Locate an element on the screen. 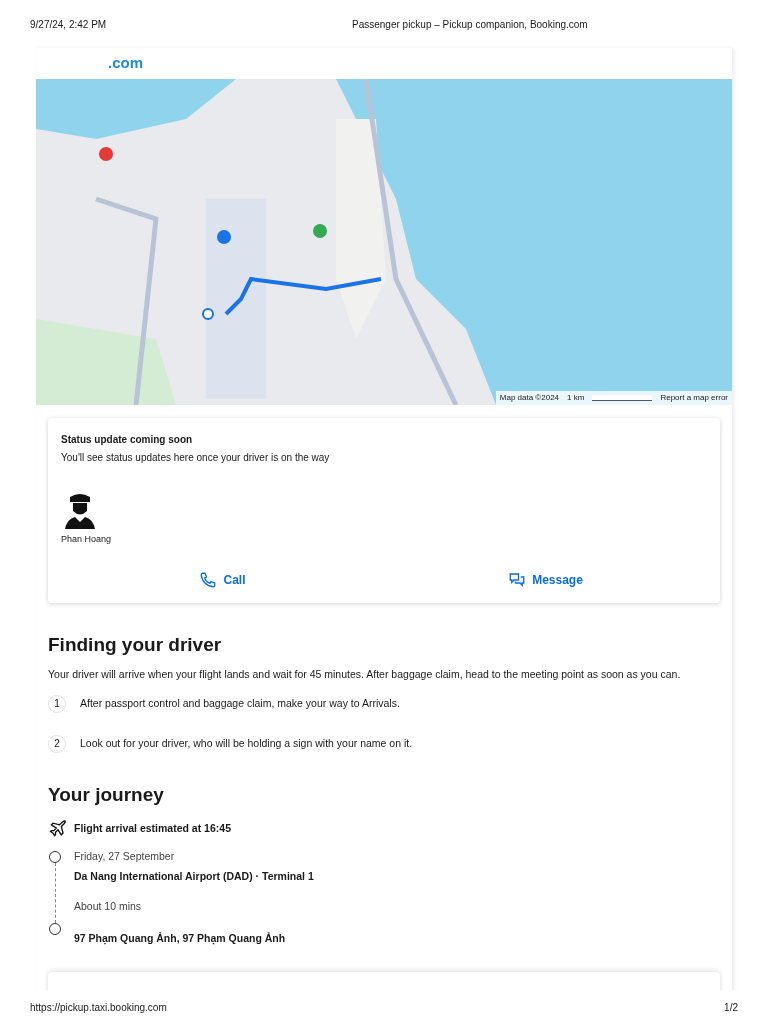 The image size is (768, 1024). status-title: Status update coming soon is located at coordinates (127, 440).